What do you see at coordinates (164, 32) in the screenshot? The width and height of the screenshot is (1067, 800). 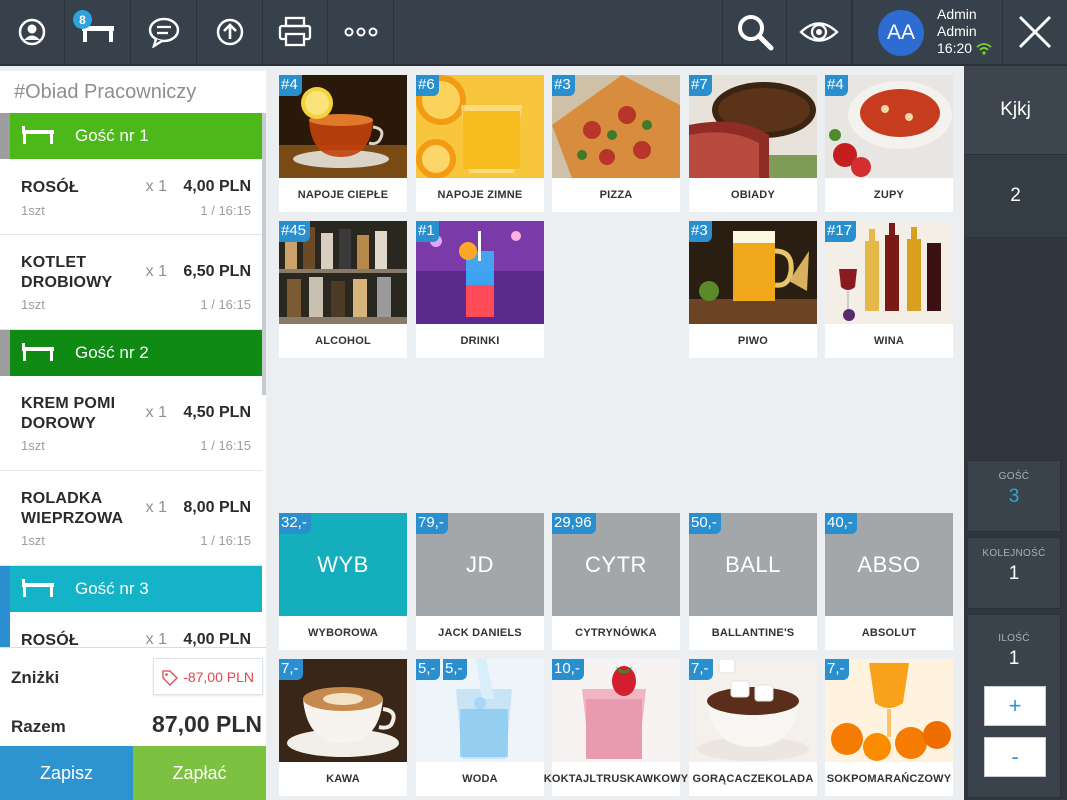 I see `messages-button` at bounding box center [164, 32].